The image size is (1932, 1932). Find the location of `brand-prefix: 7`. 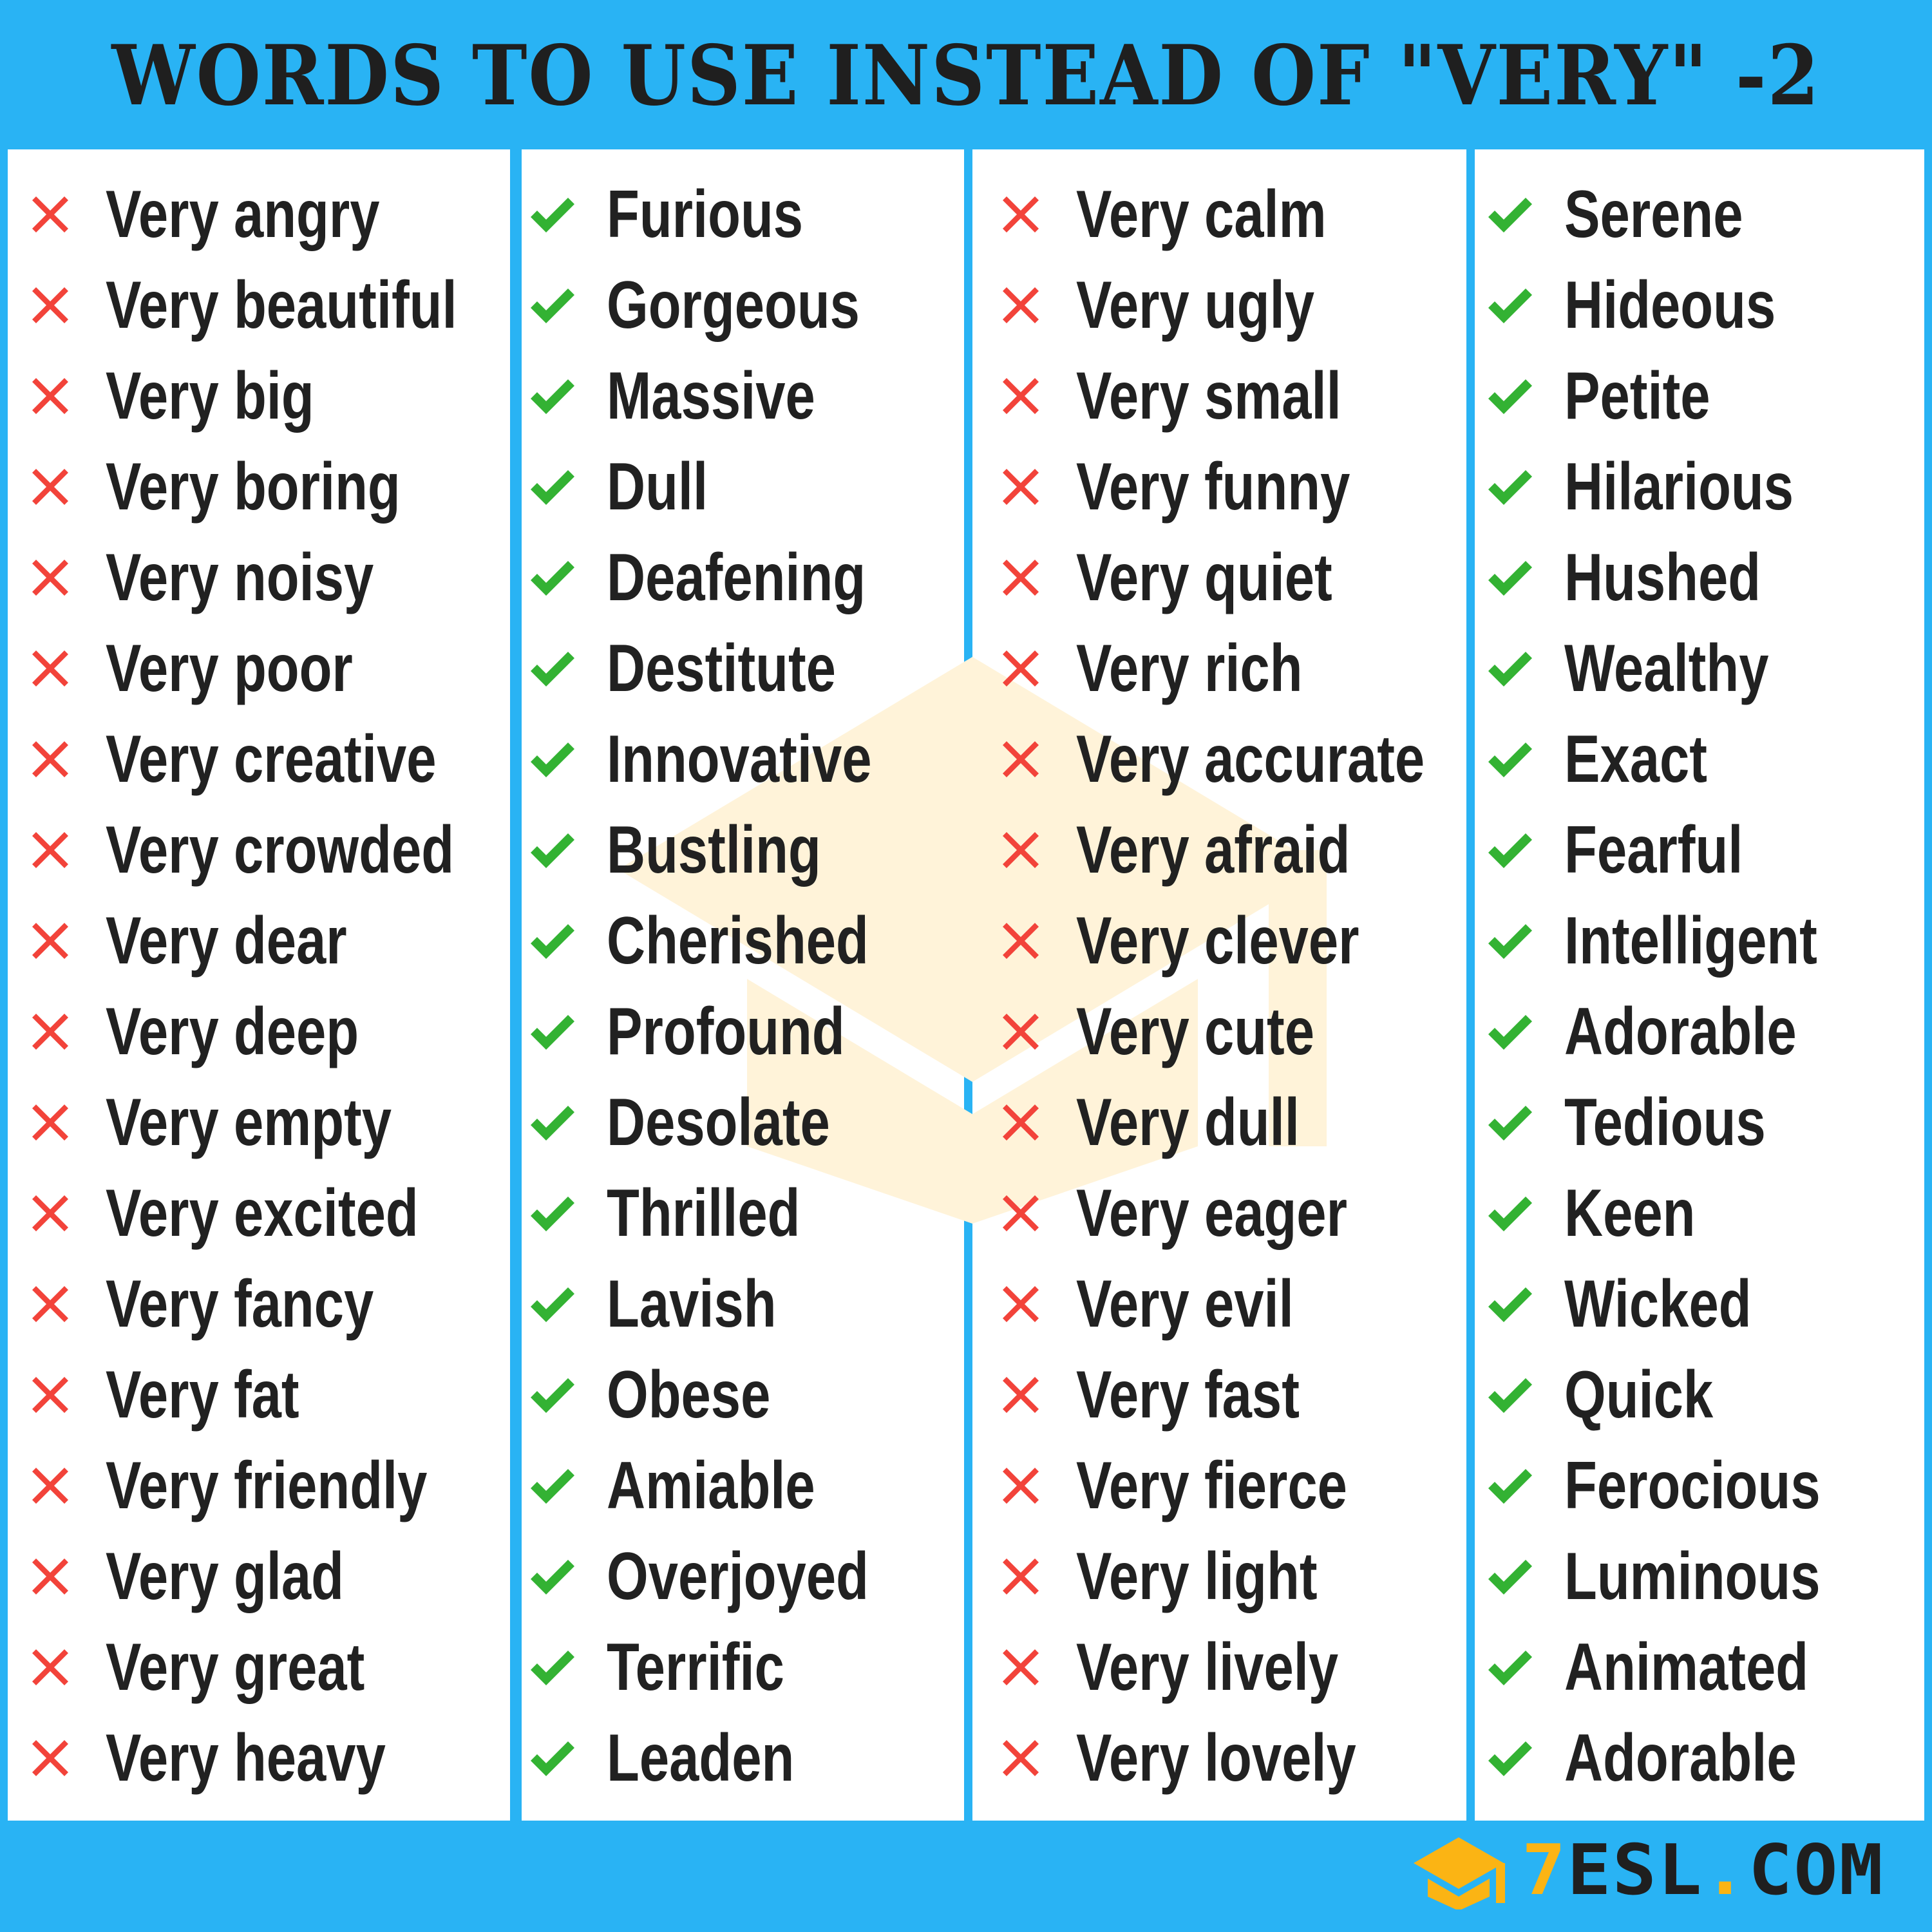

brand-prefix: 7 is located at coordinates (1545, 1870).